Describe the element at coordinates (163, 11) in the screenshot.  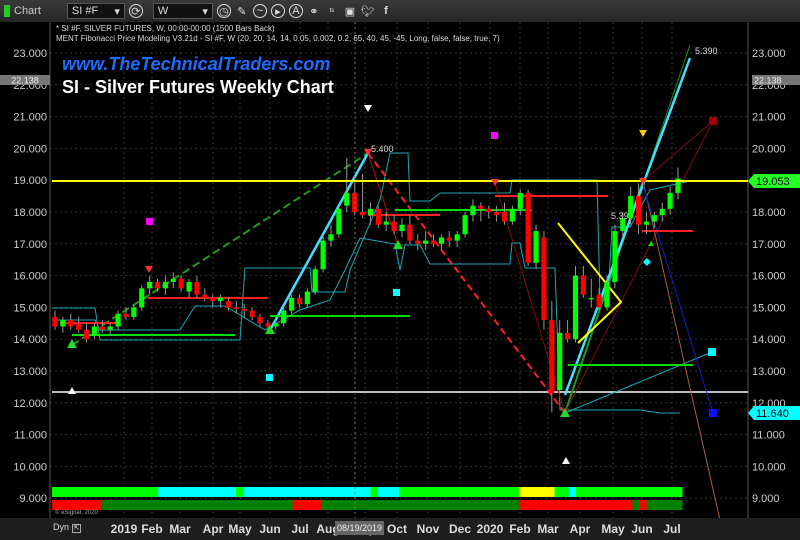
I see `interval-value: W` at that location.